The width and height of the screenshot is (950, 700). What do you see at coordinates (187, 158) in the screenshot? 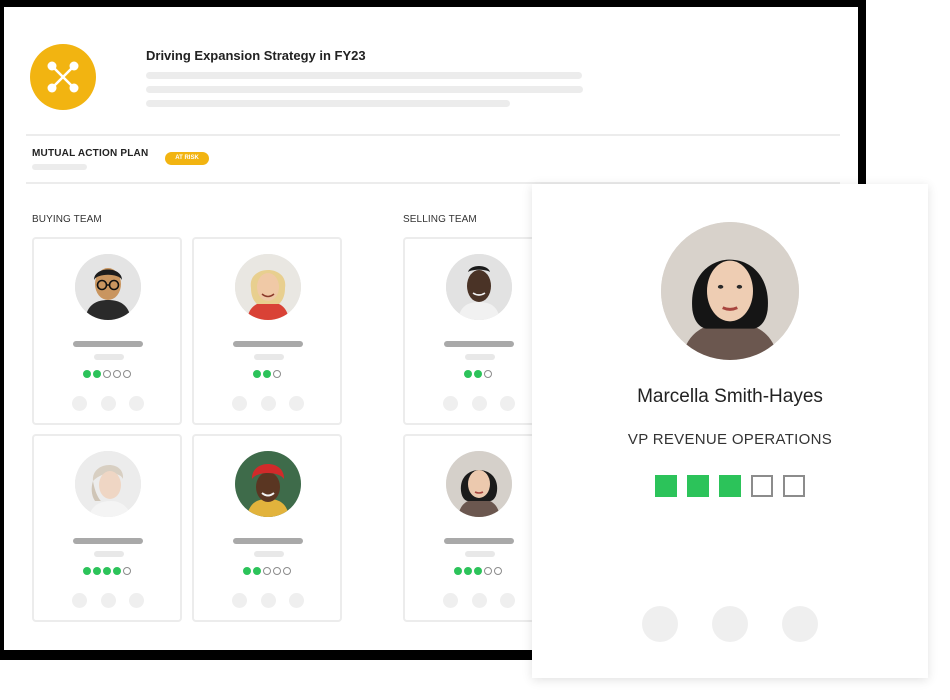
I see `status-badge: AT RISK` at bounding box center [187, 158].